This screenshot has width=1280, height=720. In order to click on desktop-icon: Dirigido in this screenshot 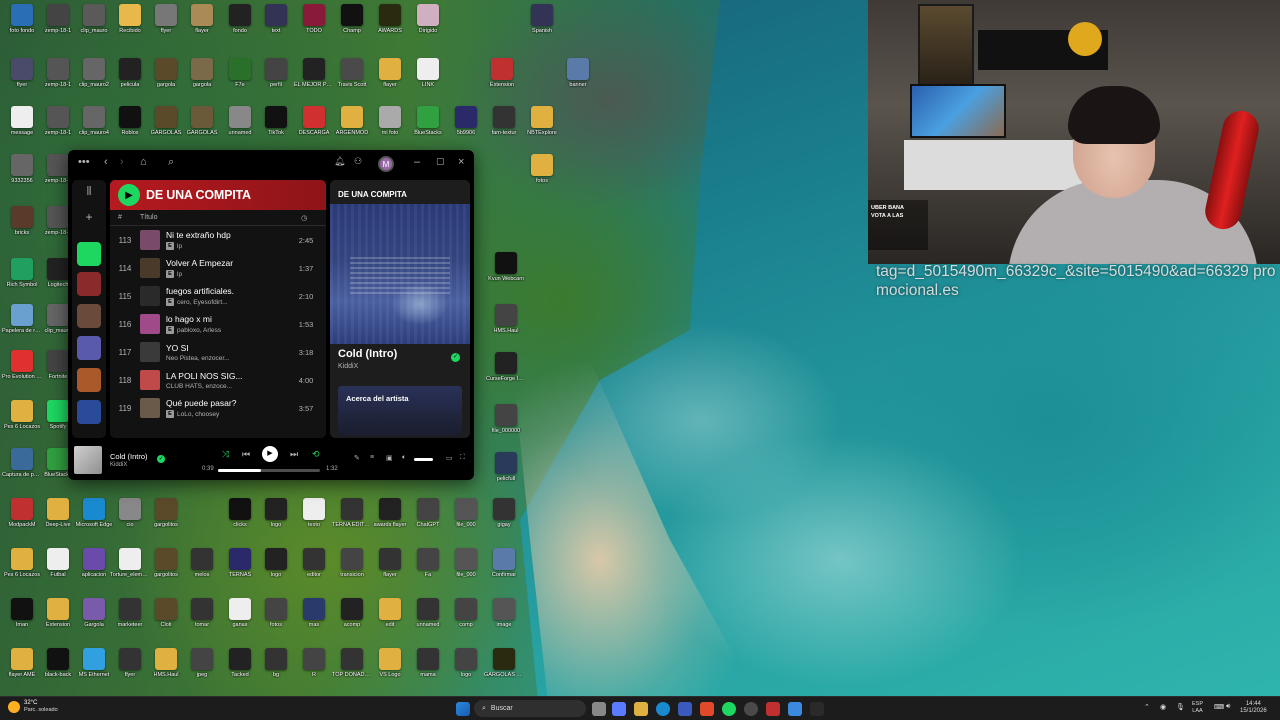, I will do `click(428, 24)`.